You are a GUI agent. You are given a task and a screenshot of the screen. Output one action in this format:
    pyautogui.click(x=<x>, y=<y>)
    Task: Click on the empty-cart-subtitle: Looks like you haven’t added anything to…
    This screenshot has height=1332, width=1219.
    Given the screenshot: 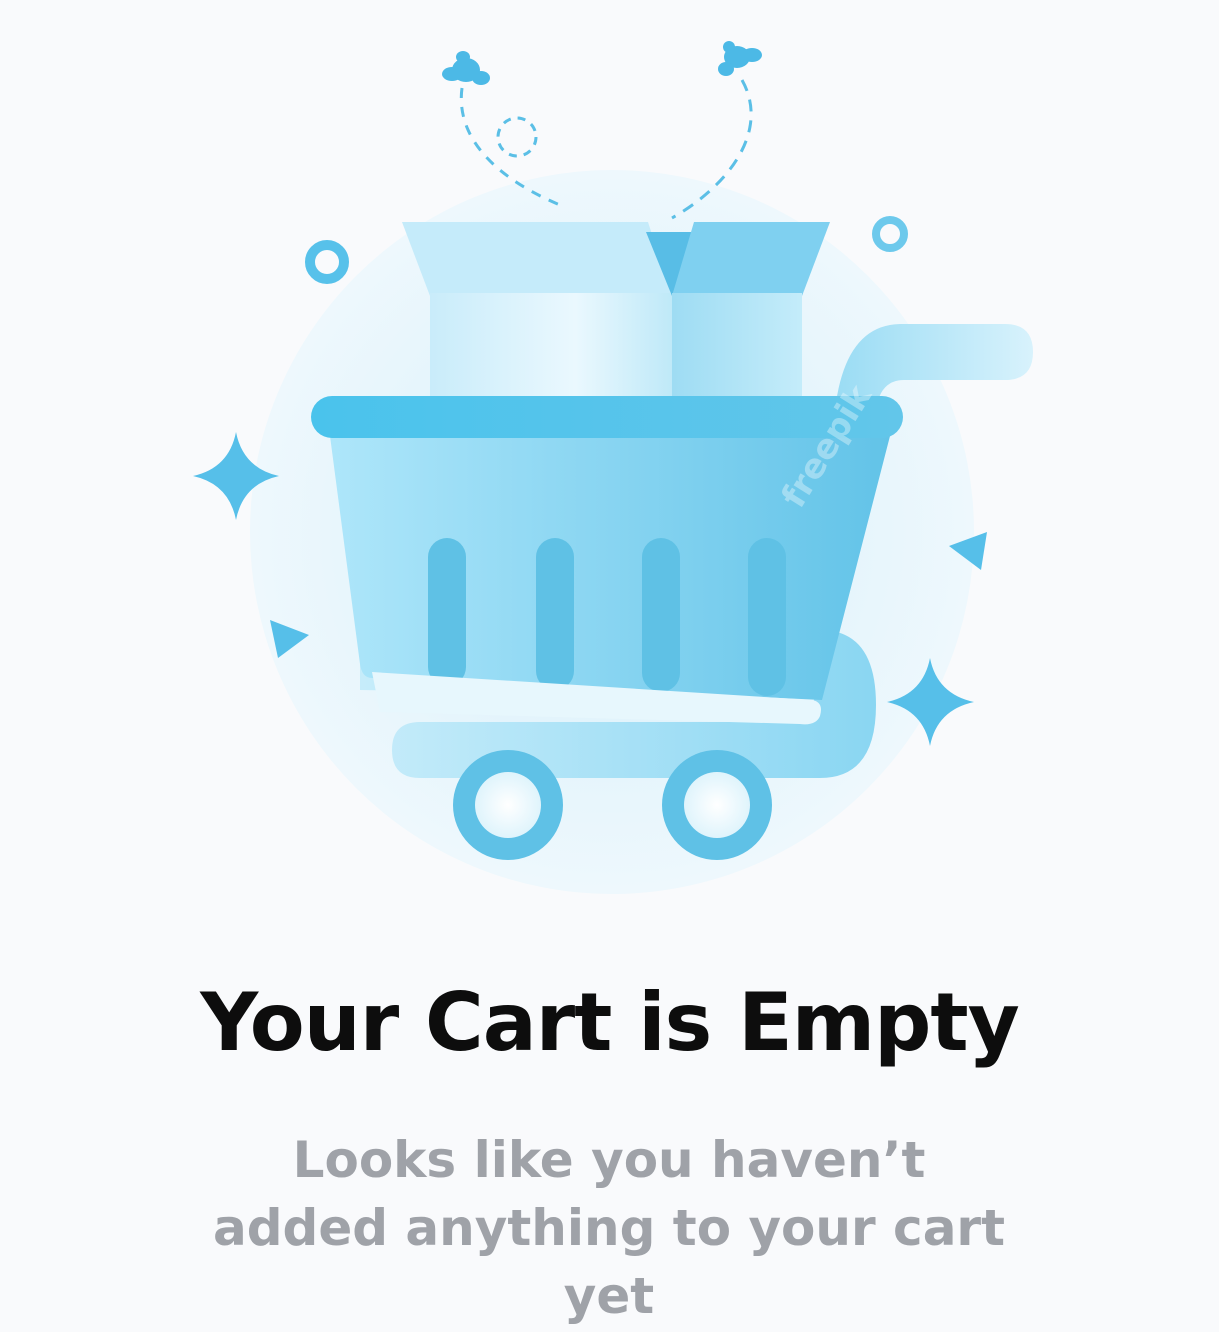 What is the action you would take?
    pyautogui.click(x=609, y=1228)
    